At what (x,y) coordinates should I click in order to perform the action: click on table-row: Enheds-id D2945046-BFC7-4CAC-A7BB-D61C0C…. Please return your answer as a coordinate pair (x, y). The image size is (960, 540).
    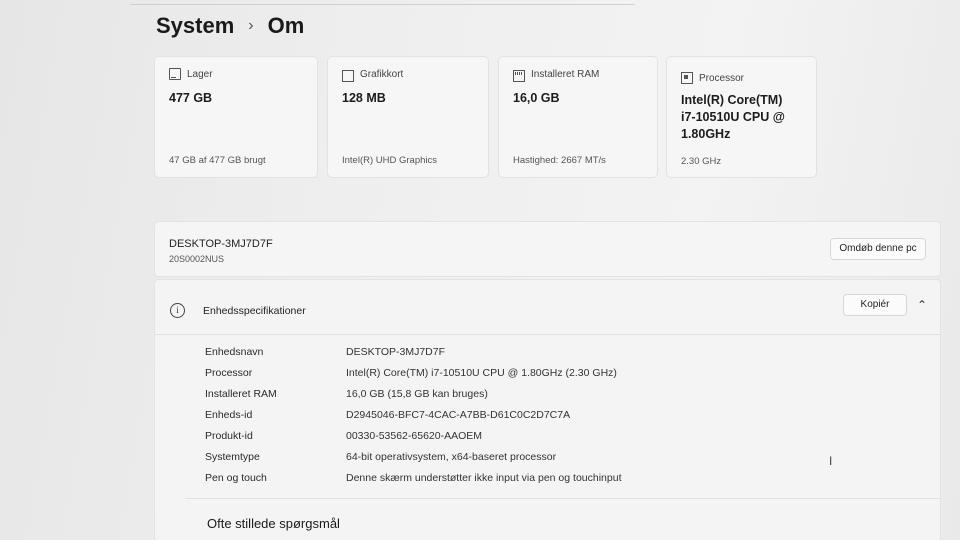
    Looking at the image, I should click on (505, 419).